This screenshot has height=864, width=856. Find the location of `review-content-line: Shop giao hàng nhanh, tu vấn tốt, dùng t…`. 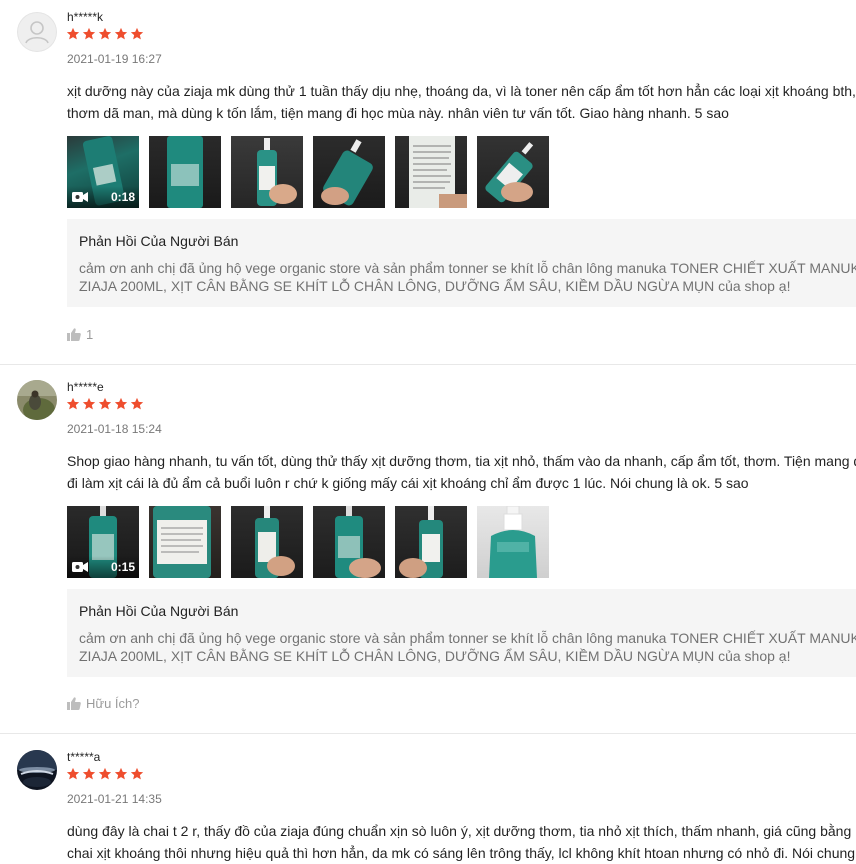

review-content-line: Shop giao hàng nhanh, tu vấn tốt, dùng t… is located at coordinates (461, 461).